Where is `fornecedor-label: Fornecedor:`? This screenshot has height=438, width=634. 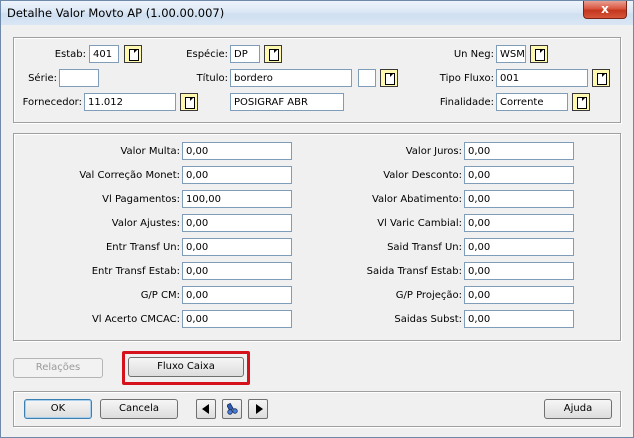 fornecedor-label: Fornecedor: is located at coordinates (52, 102).